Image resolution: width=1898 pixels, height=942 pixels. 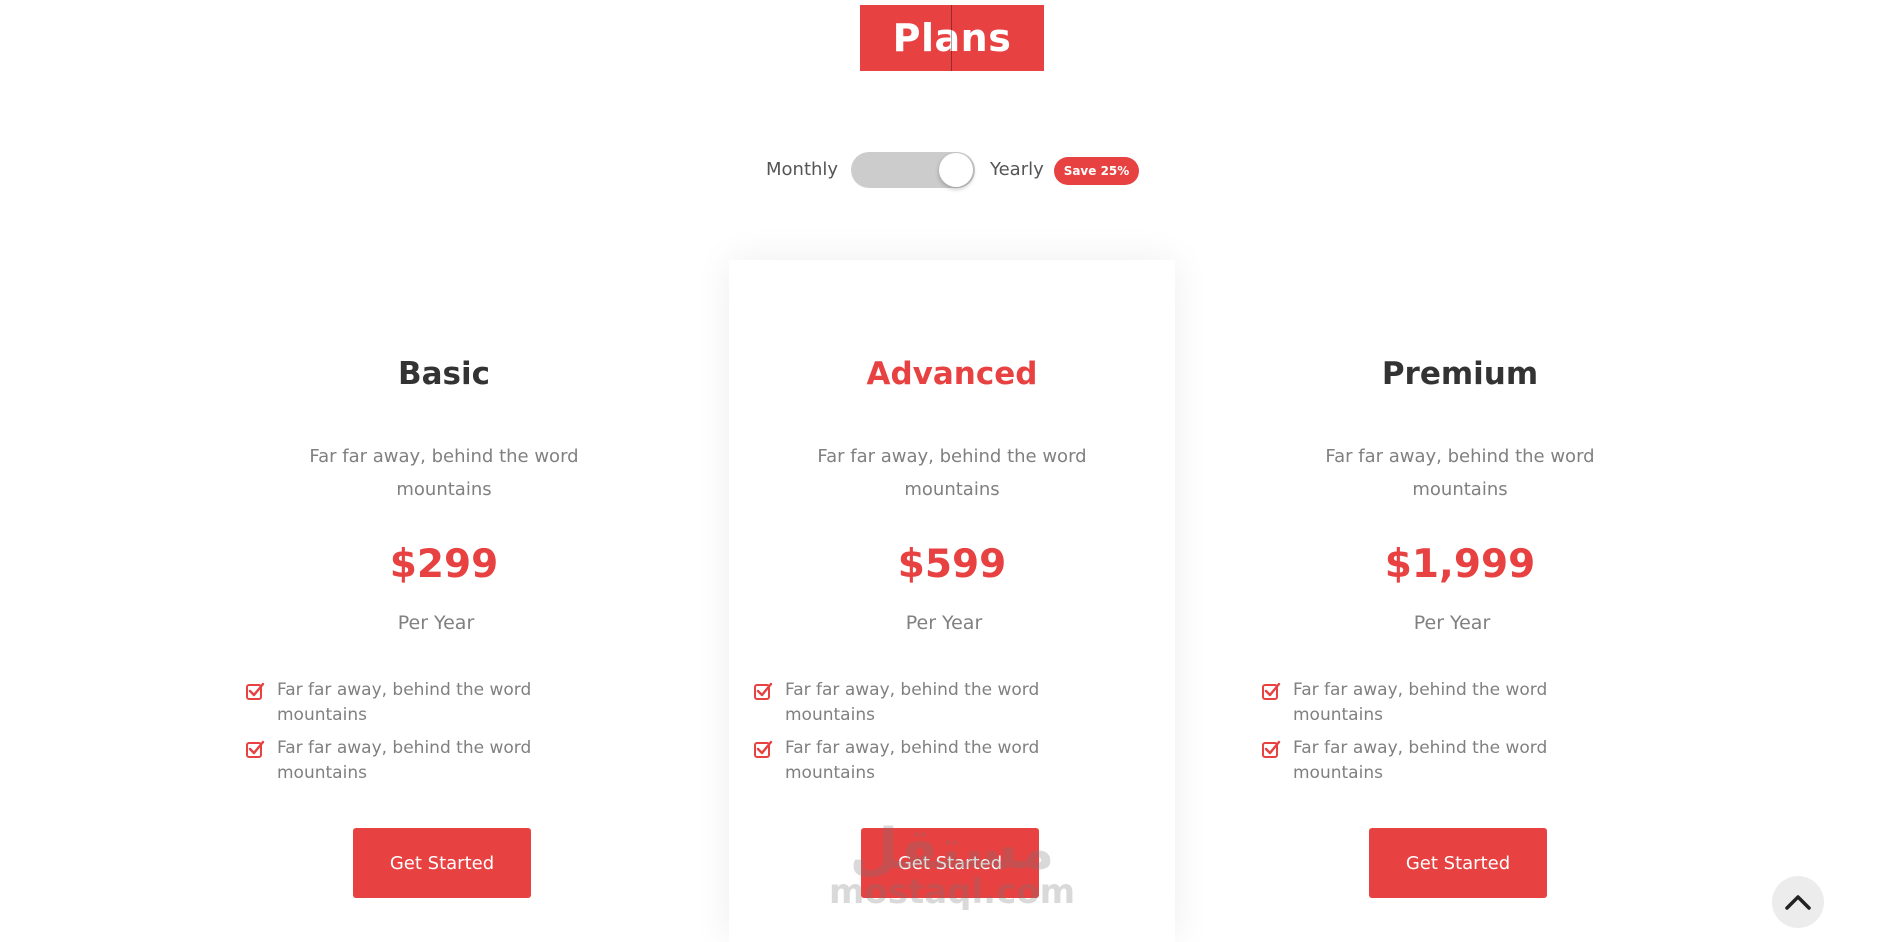 I want to click on get-started-button-advanced: Get Started, so click(x=950, y=863).